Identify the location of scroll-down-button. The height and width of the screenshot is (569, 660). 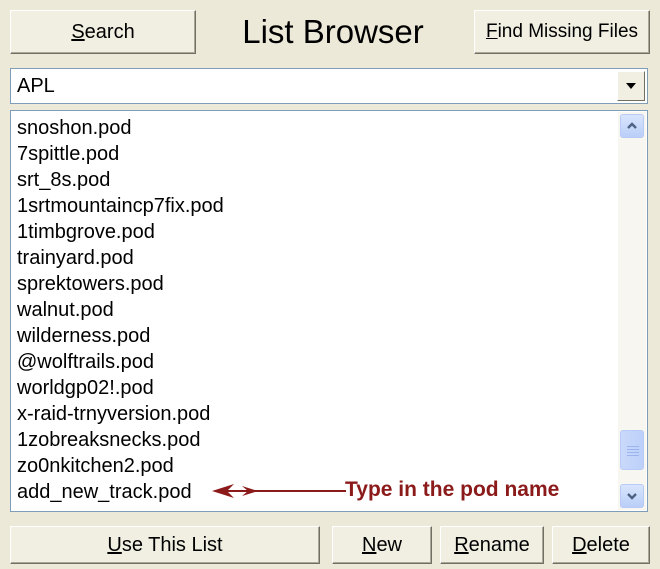
(632, 496).